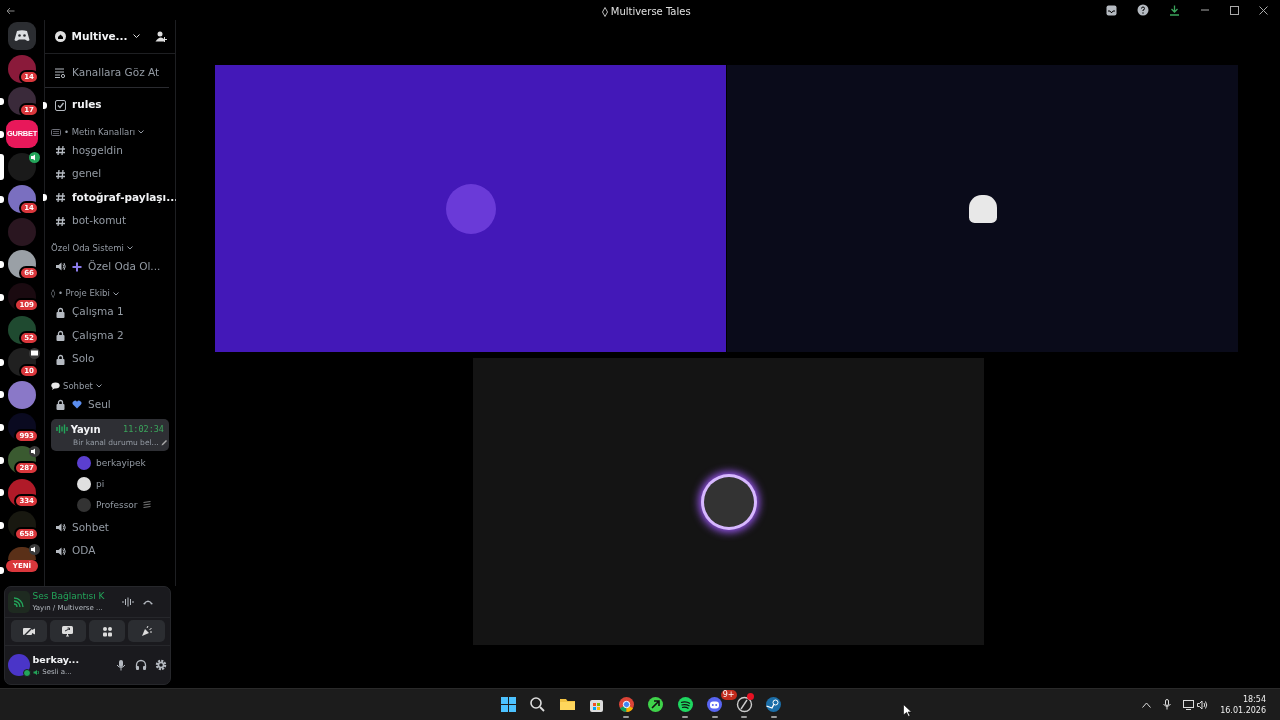  What do you see at coordinates (97, 150) in the screenshot?
I see `text-channel: hoşgeldin` at bounding box center [97, 150].